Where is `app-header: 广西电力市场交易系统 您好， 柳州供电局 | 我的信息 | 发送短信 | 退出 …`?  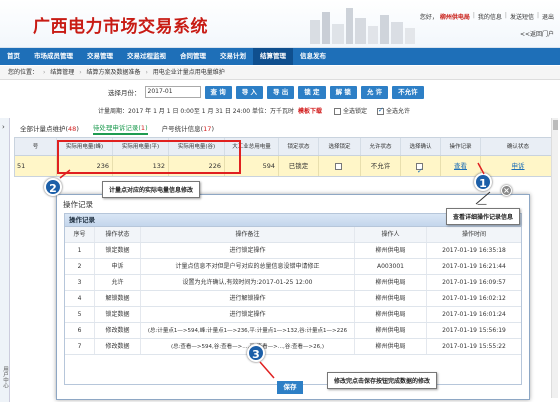
app-header: 广西电力市场交易系统 您好， 柳州供电局 | 我的信息 | 发送短信 | 退出 … is located at coordinates (280, 24).